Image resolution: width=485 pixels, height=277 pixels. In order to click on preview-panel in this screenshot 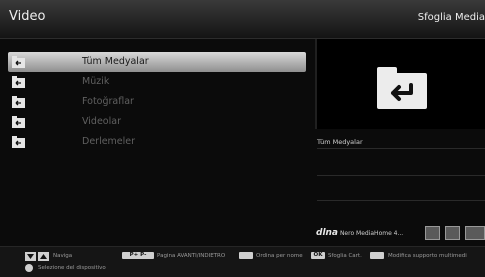, I will do `click(400, 84)`.